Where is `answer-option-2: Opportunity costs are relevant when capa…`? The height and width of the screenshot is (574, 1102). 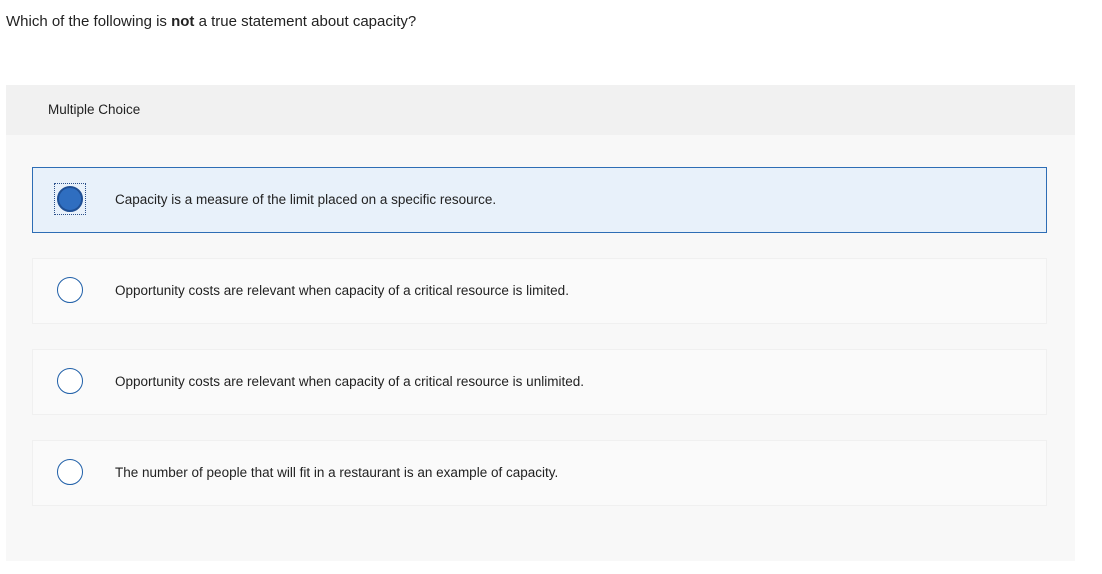 answer-option-2: Opportunity costs are relevant when capa… is located at coordinates (539, 291).